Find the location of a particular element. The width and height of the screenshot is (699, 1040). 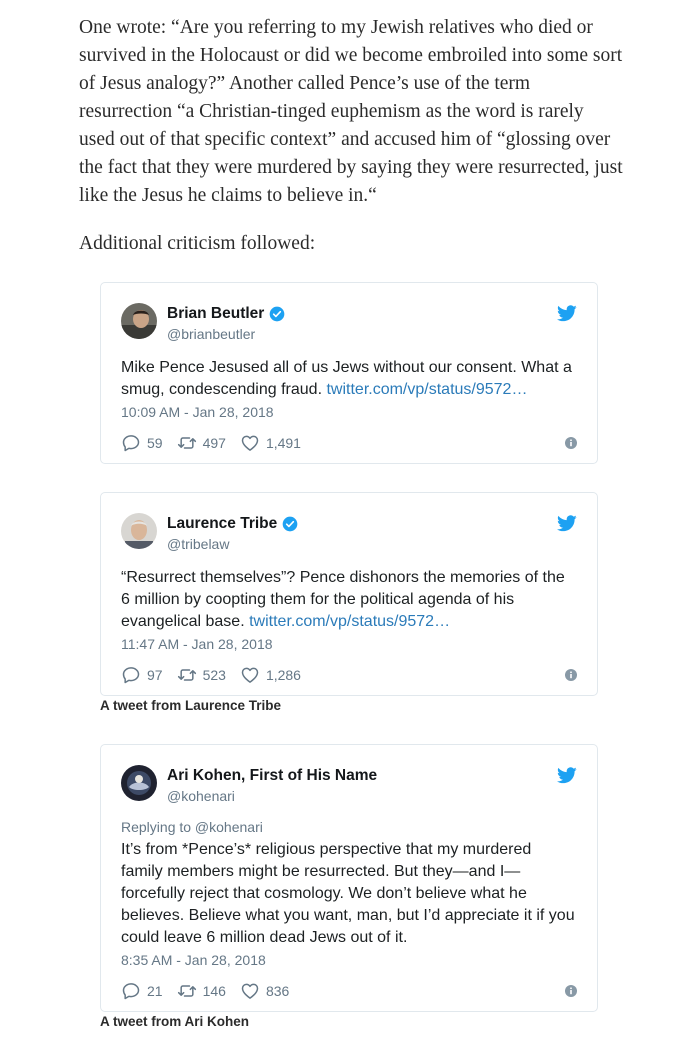

author-name-text: Brian Beutler is located at coordinates (215, 314).